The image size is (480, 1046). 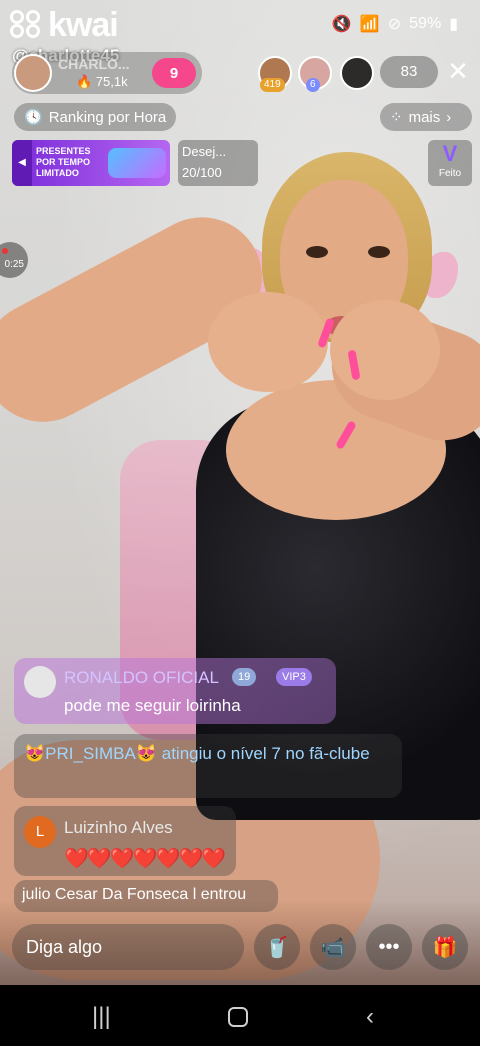 I want to click on gift-icon: 🎁, so click(x=445, y=947).